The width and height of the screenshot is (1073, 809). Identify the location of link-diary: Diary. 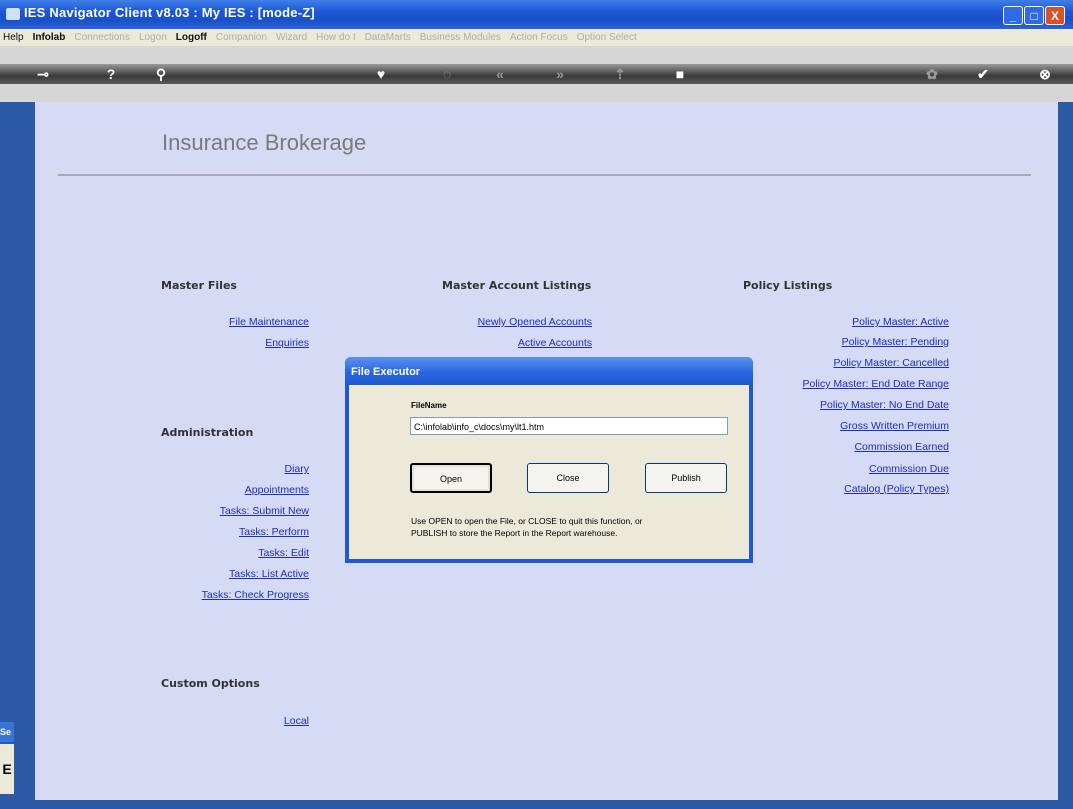
(296, 469).